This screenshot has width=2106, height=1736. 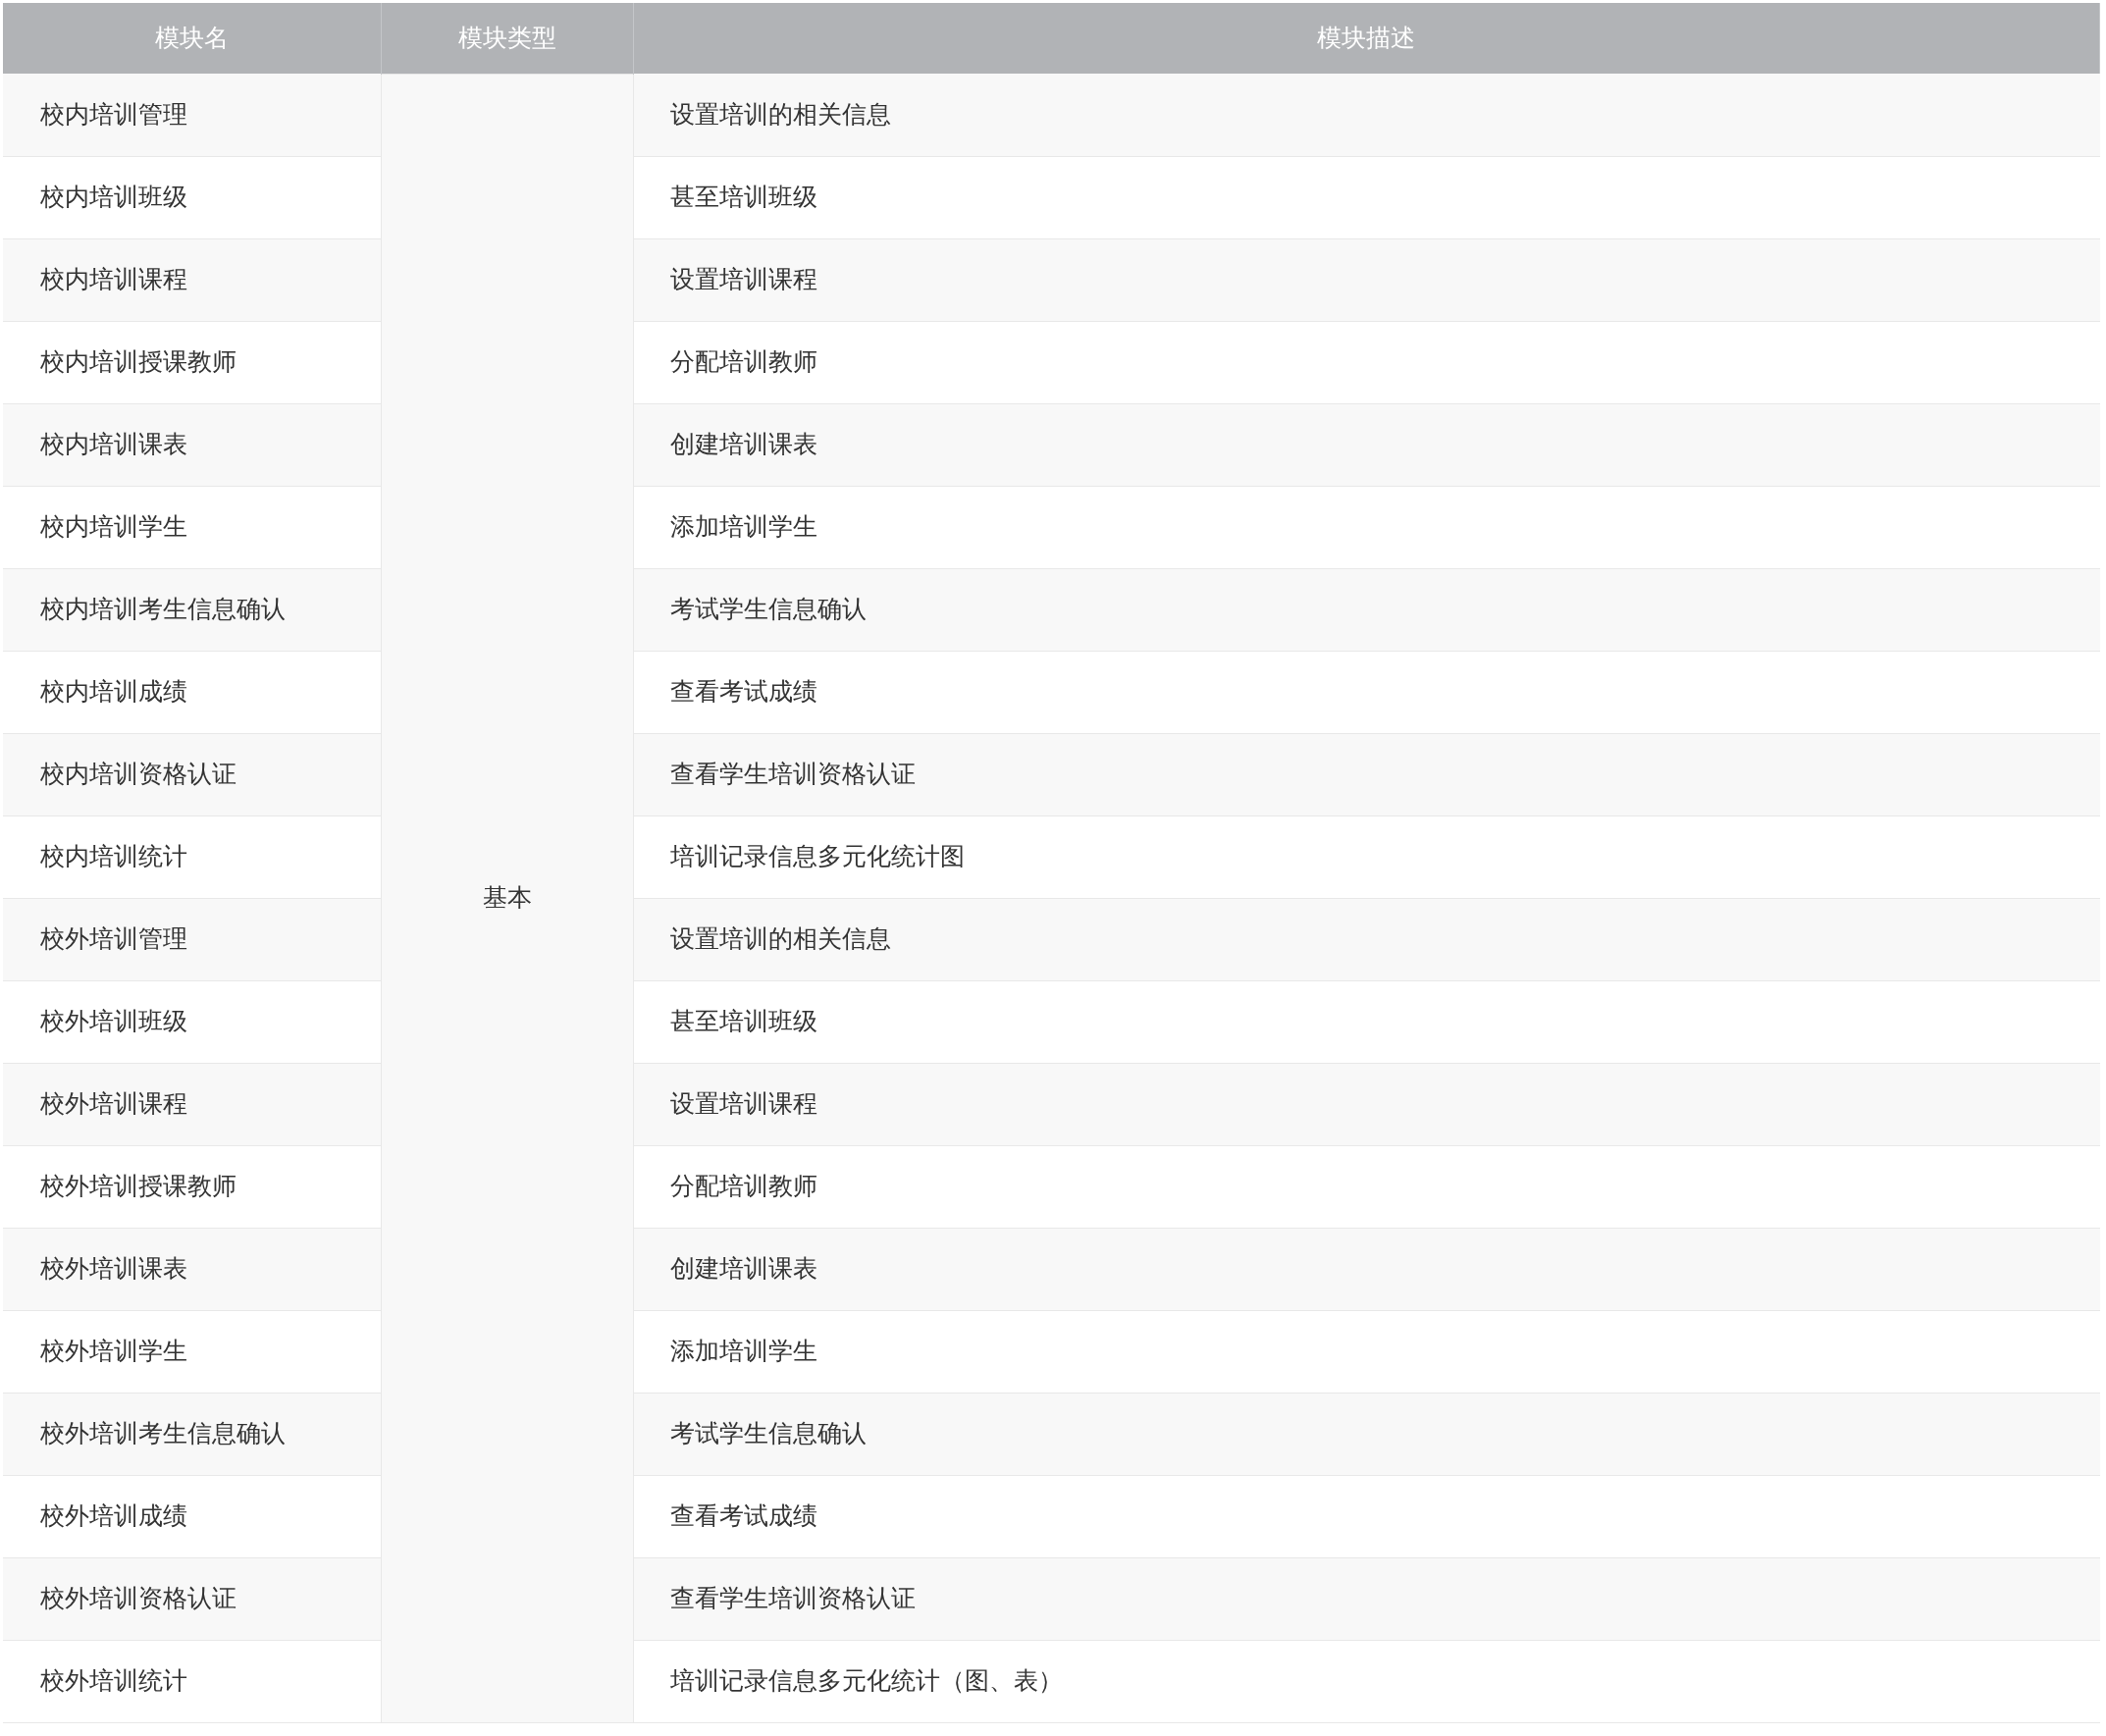 I want to click on column-header: 模块类型, so click(x=507, y=38).